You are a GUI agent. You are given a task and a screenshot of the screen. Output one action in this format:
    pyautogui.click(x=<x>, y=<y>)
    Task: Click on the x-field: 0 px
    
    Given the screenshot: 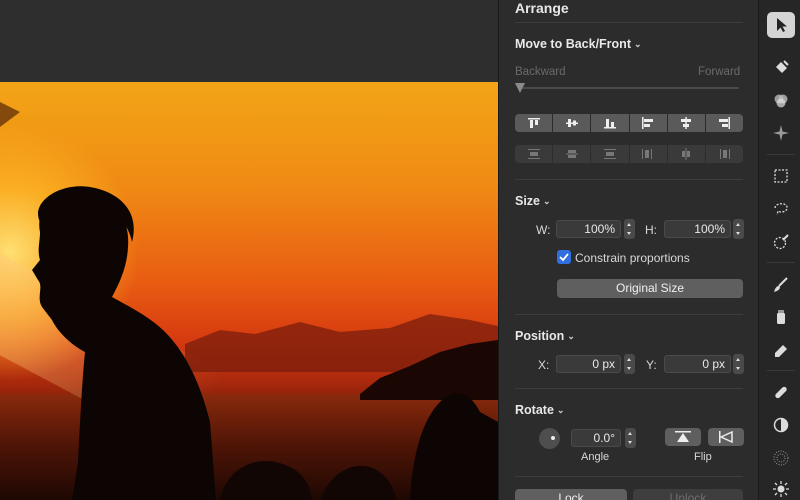 What is the action you would take?
    pyautogui.click(x=588, y=364)
    